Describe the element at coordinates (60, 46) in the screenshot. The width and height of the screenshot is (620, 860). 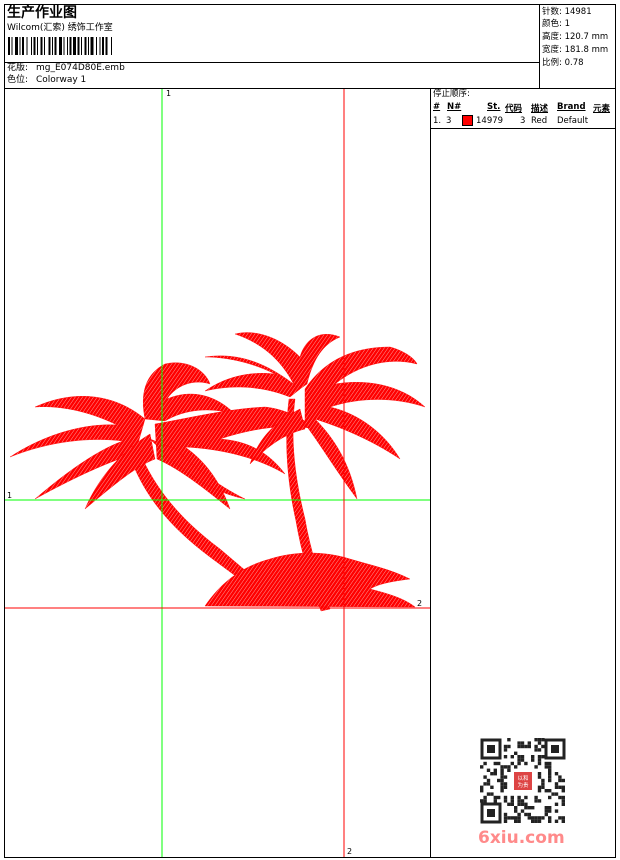
I see `barcode` at that location.